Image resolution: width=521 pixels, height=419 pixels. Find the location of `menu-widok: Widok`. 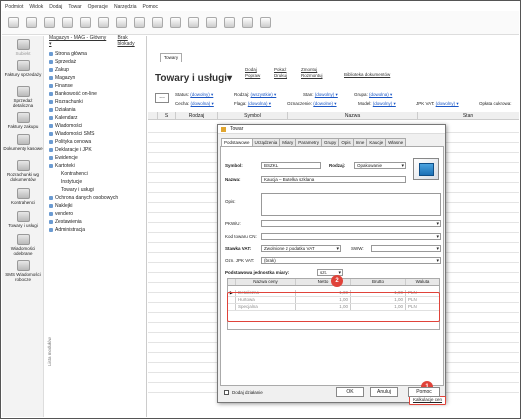

menu-widok: Widok is located at coordinates (36, 7).